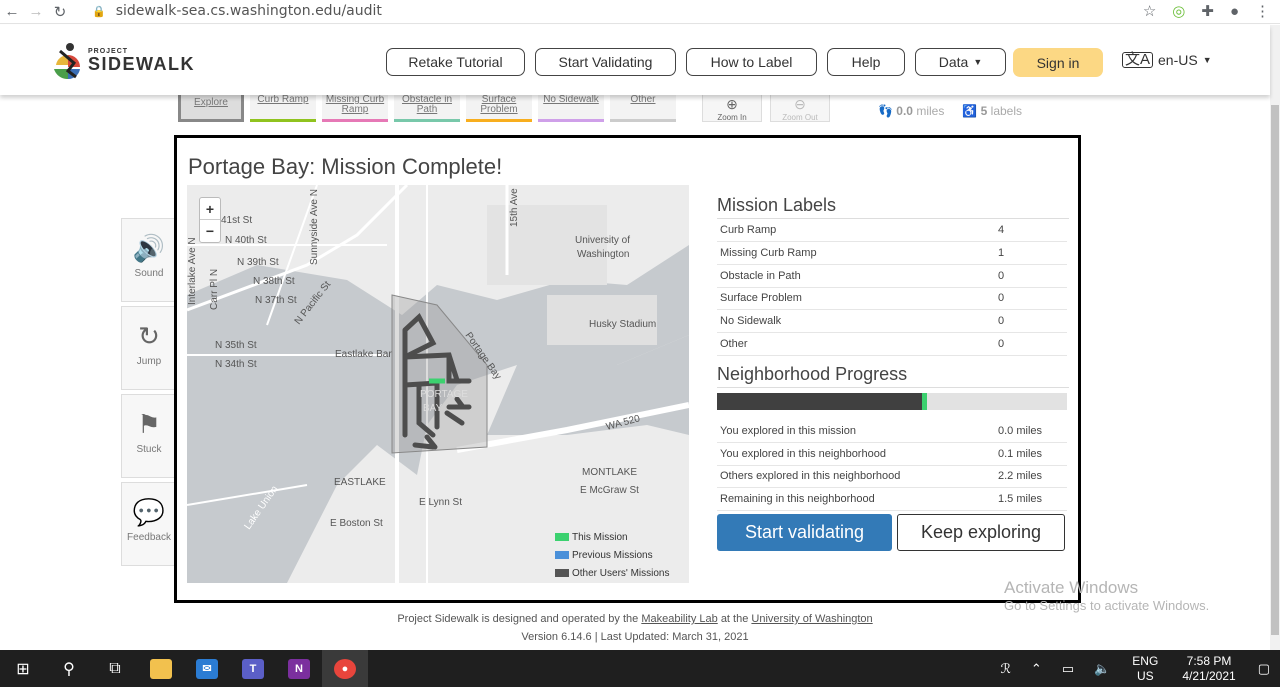 Image resolution: width=1280 pixels, height=687 pixels. Describe the element at coordinates (149, 336) in the screenshot. I see `jump-icon: ↻` at that location.